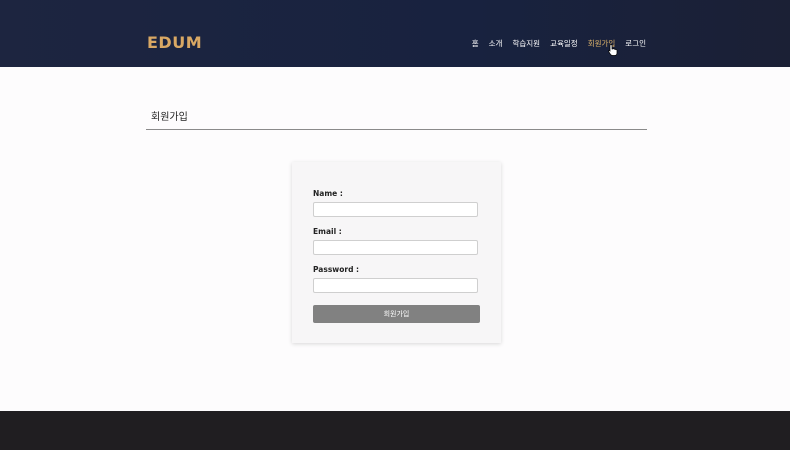  I want to click on nav-item-about: 소개, so click(496, 43).